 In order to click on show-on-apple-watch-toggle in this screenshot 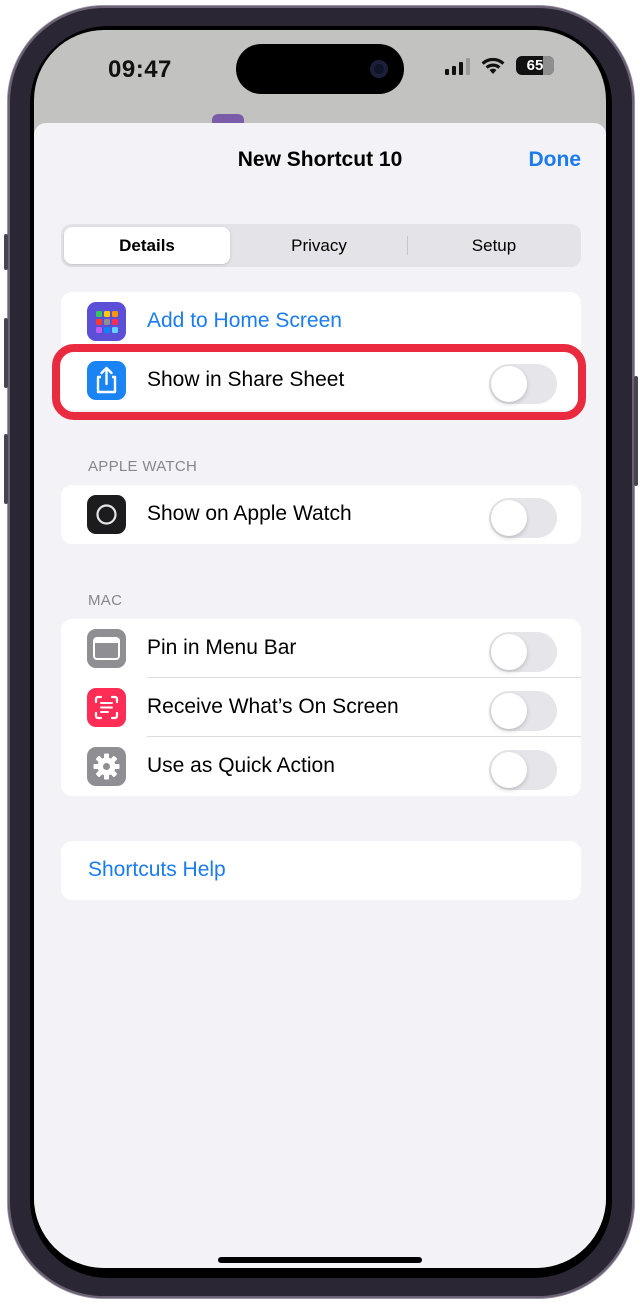, I will do `click(523, 518)`.